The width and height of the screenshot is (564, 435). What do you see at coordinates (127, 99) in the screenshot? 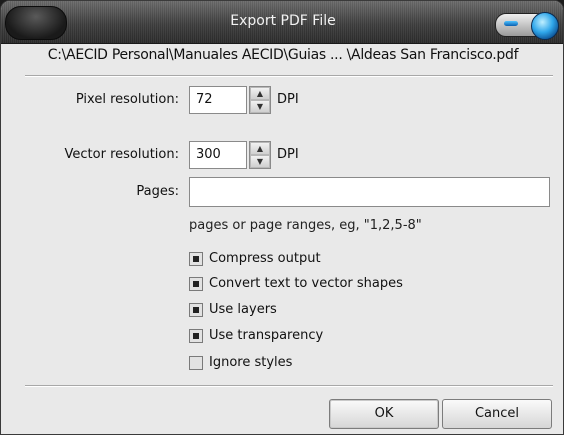
I see `pixel-resolution-label: Pixel resolution:` at bounding box center [127, 99].